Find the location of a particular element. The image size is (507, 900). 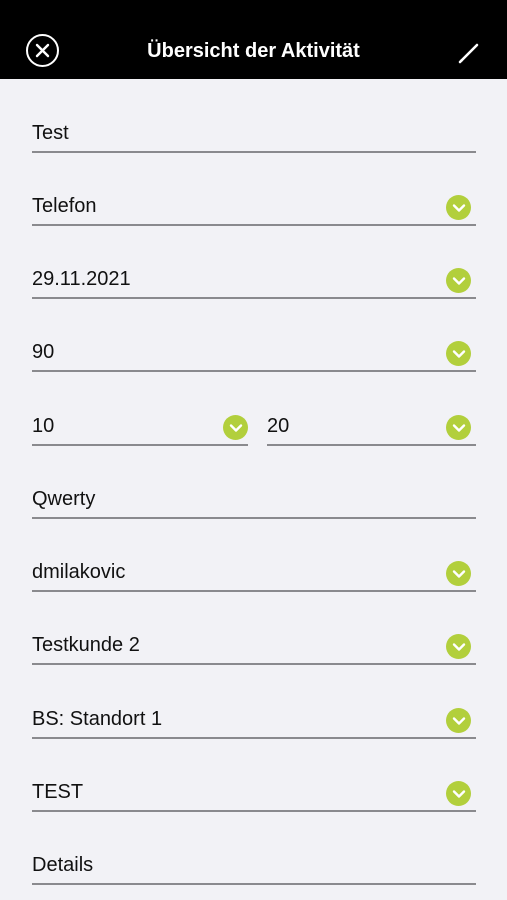

project-select: TEST is located at coordinates (254, 792).